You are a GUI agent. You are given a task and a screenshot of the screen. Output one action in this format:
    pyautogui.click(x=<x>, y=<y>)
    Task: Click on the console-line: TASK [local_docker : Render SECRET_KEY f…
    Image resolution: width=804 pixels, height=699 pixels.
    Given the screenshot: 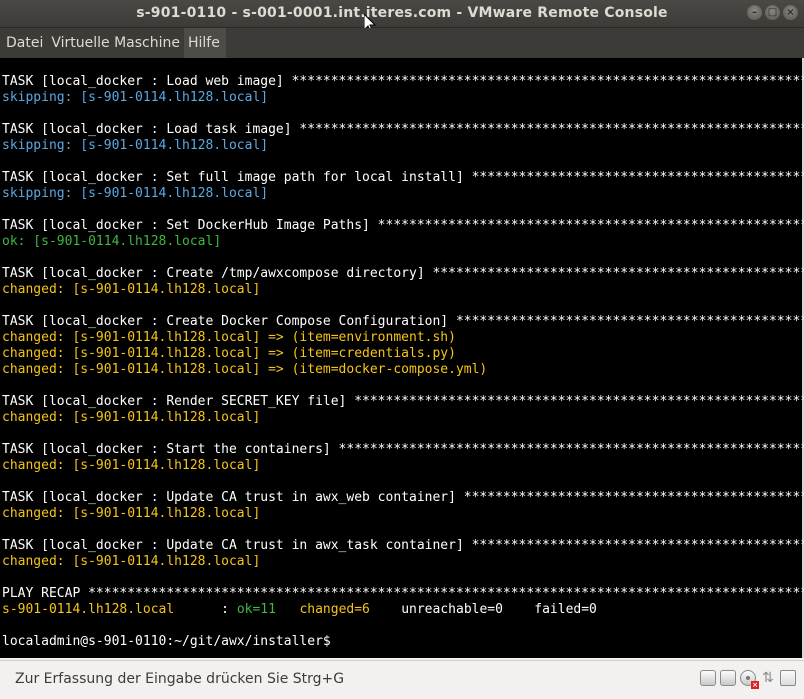 What is the action you would take?
    pyautogui.click(x=403, y=401)
    